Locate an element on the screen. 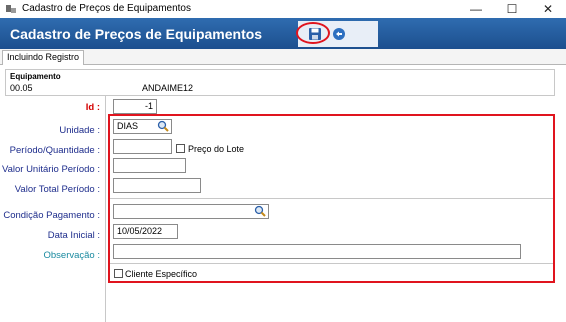 This screenshot has height=322, width=566. tab-bar: Incluindo Registro is located at coordinates (283, 57).